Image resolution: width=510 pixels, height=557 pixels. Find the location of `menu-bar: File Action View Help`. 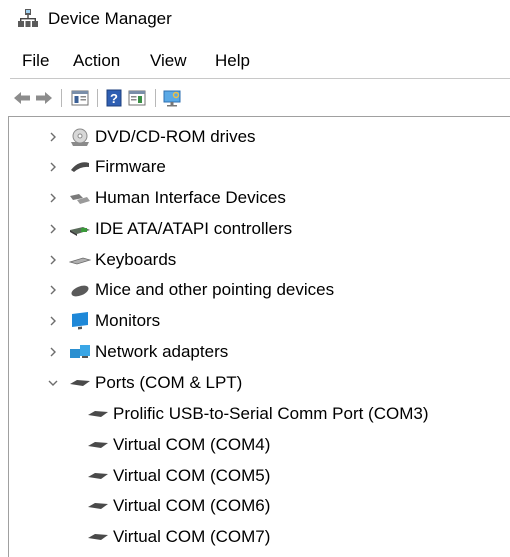

menu-bar: File Action View Help is located at coordinates (255, 62).